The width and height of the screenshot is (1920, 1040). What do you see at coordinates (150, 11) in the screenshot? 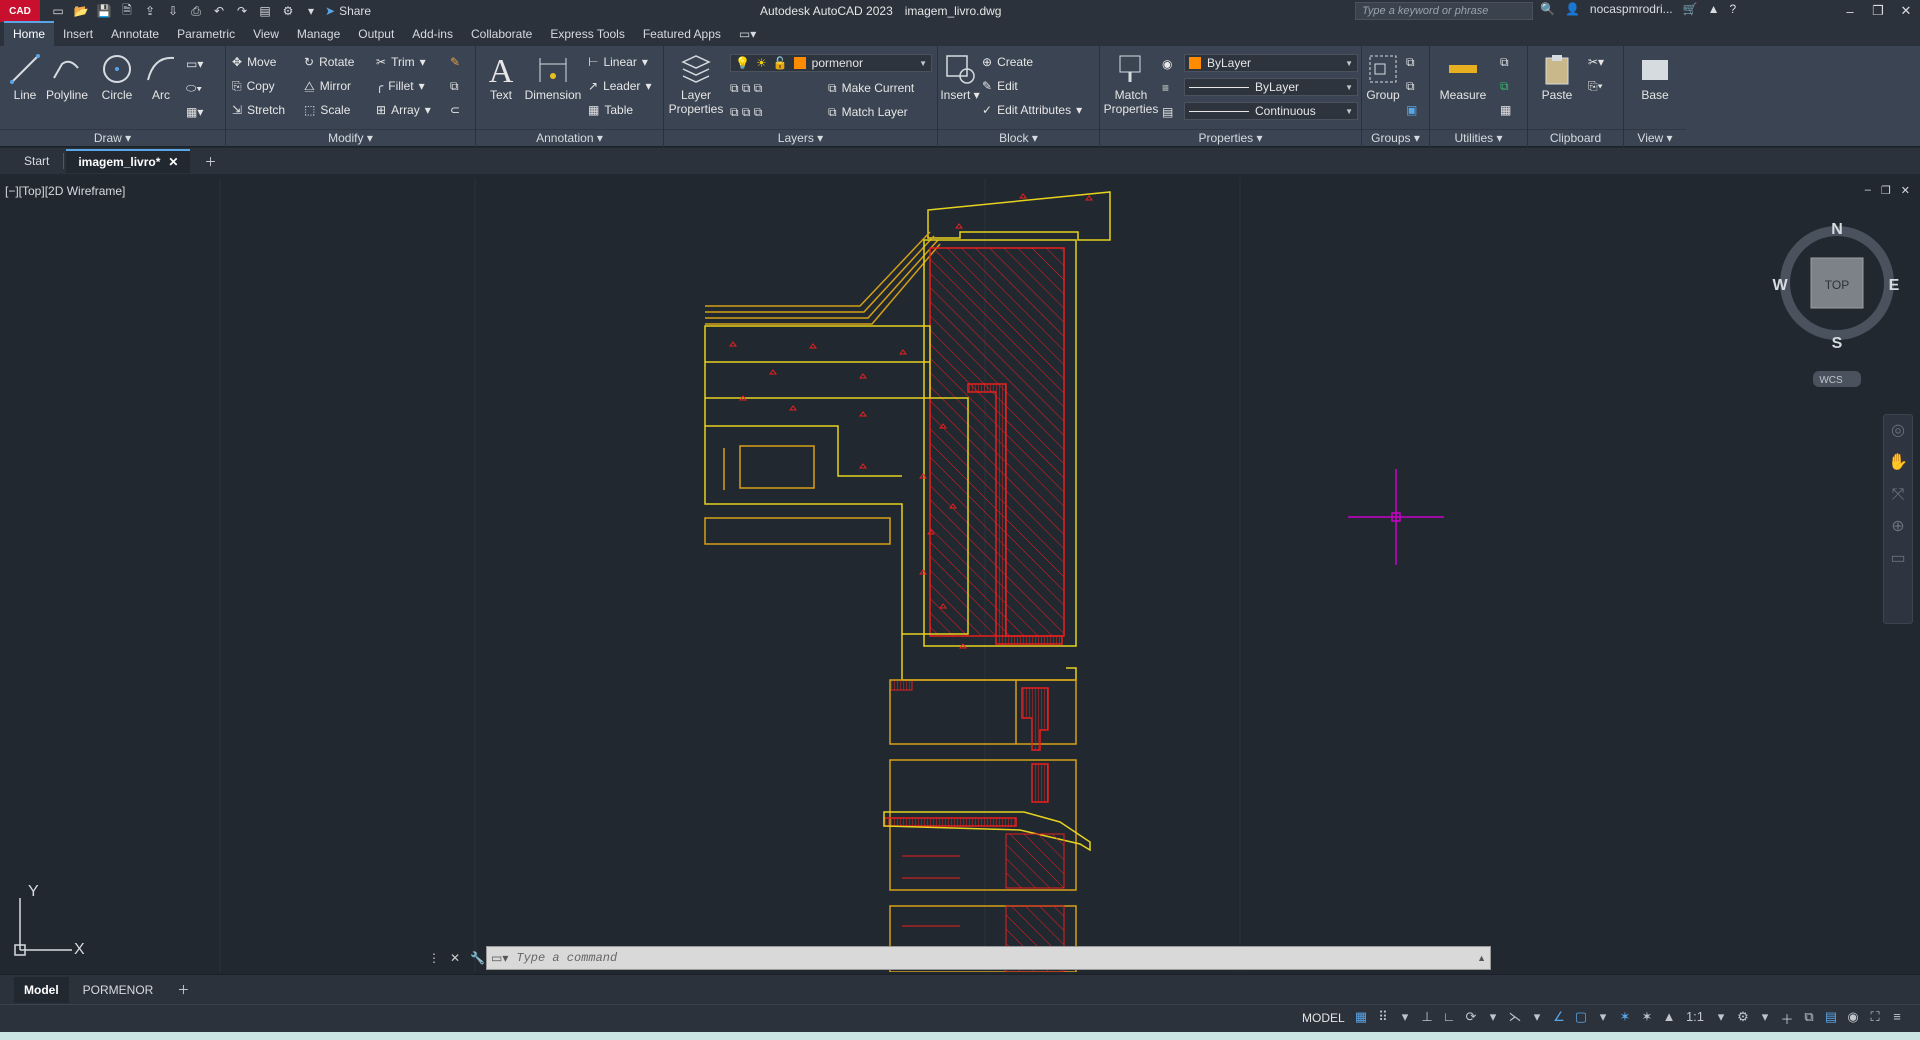
I see `save-web-icon: ⇪` at bounding box center [150, 11].